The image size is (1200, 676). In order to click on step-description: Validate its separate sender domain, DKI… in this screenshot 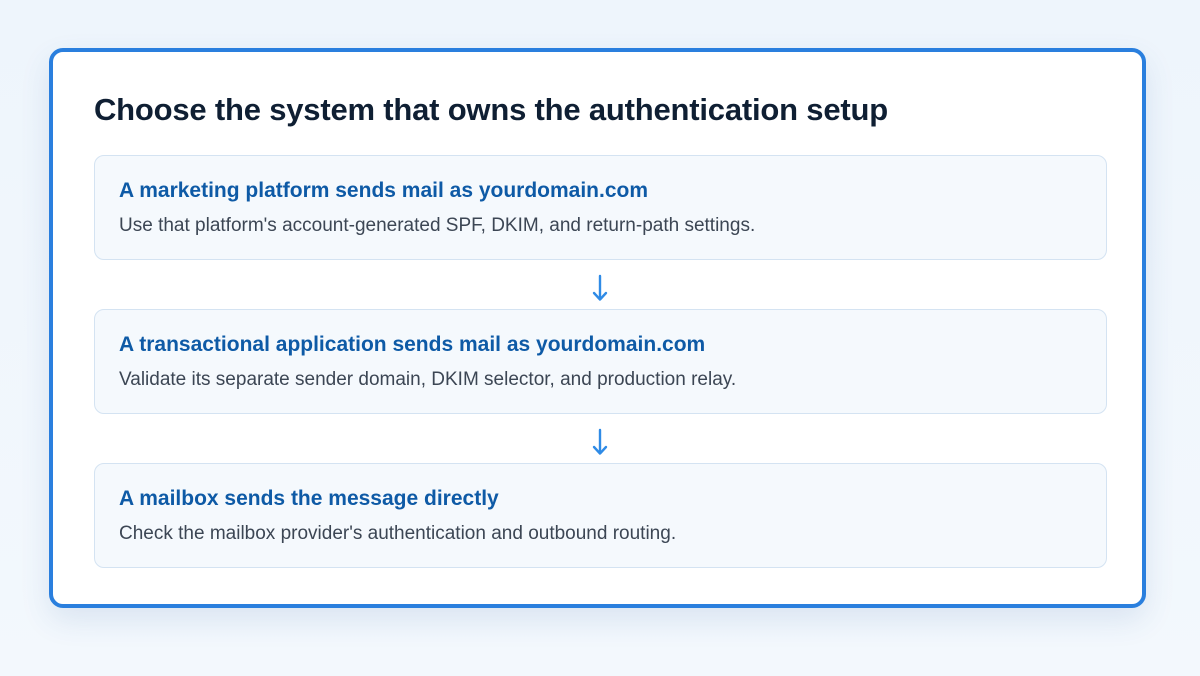, I will do `click(428, 379)`.